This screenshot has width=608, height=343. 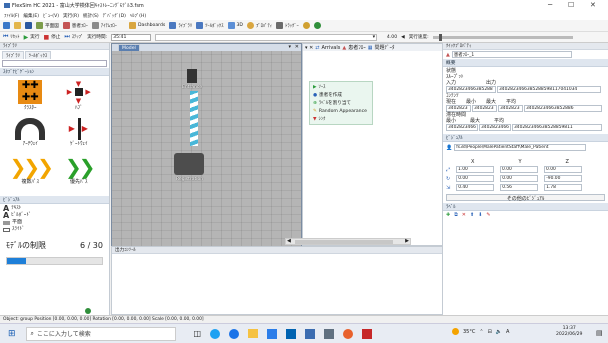 What do you see at coordinates (28, 25) in the screenshot?
I see `save-icon` at bounding box center [28, 25].